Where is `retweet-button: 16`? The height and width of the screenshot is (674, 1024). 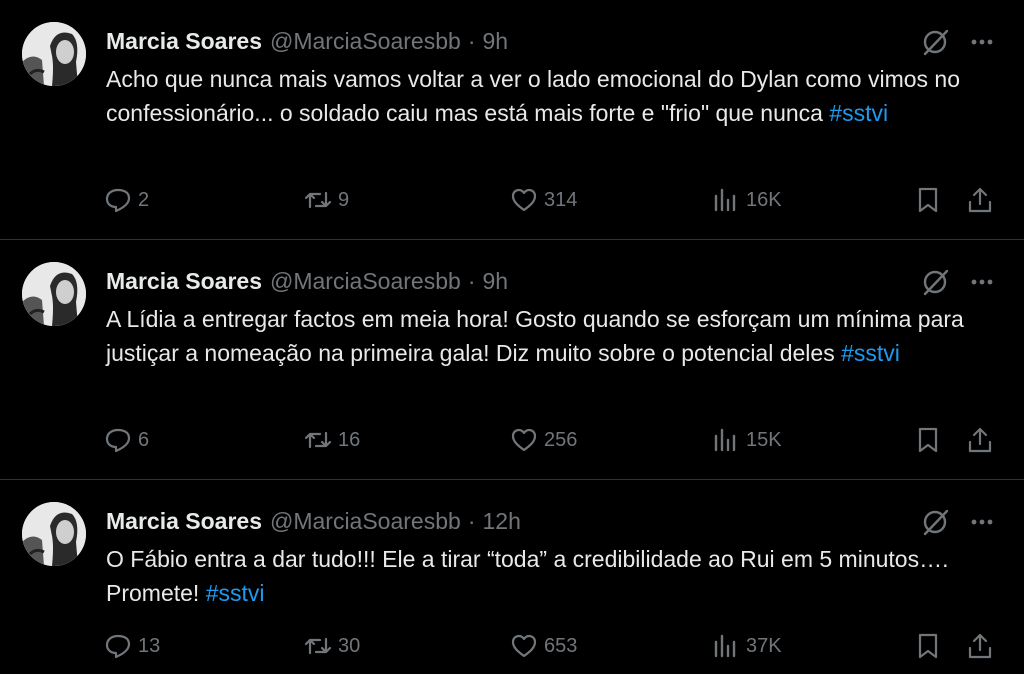
retweet-button: 16 is located at coordinates (332, 440).